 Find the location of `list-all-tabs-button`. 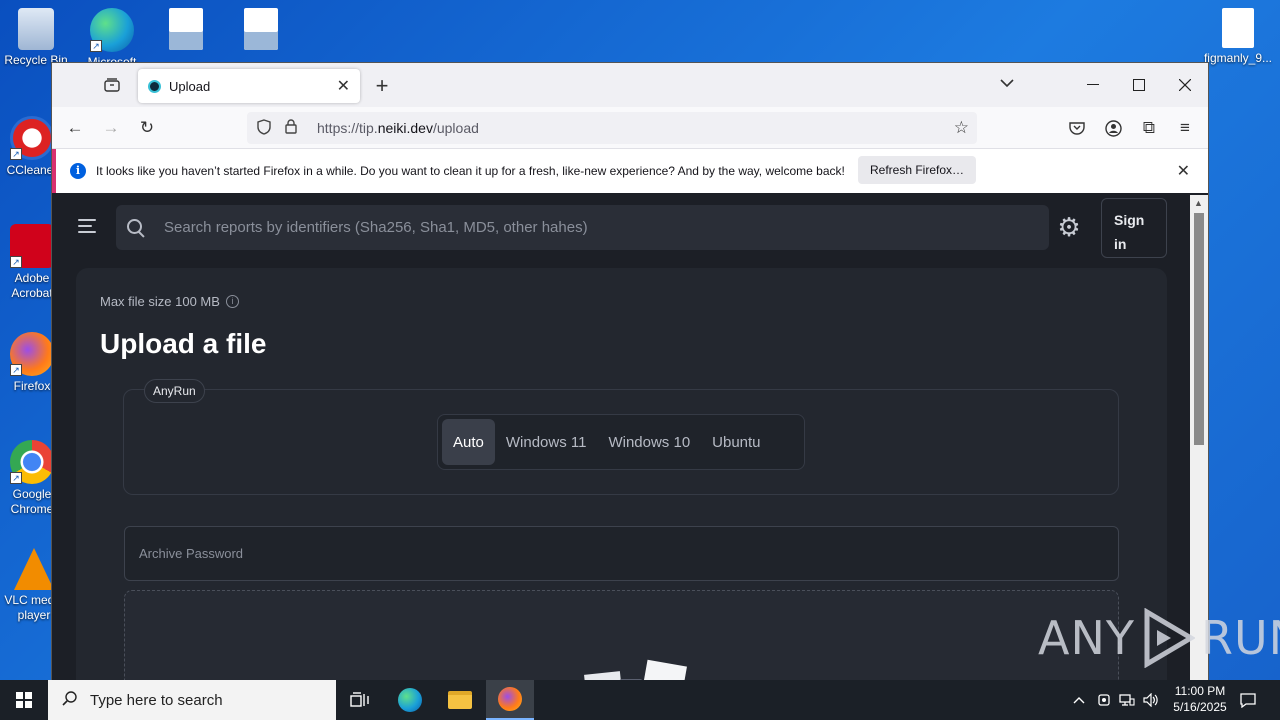

list-all-tabs-button is located at coordinates (1007, 83).